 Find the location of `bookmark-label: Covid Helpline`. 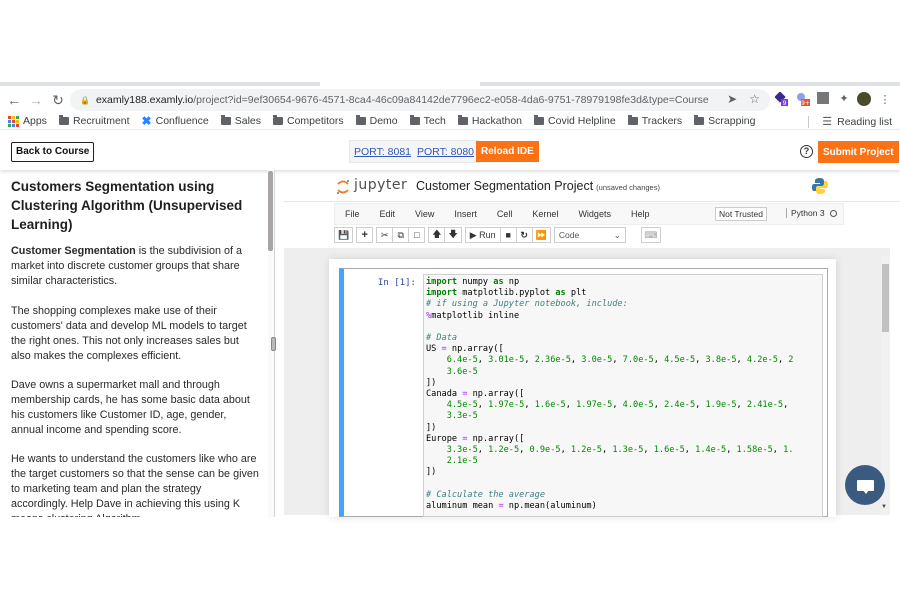

bookmark-label: Covid Helpline is located at coordinates (582, 121).